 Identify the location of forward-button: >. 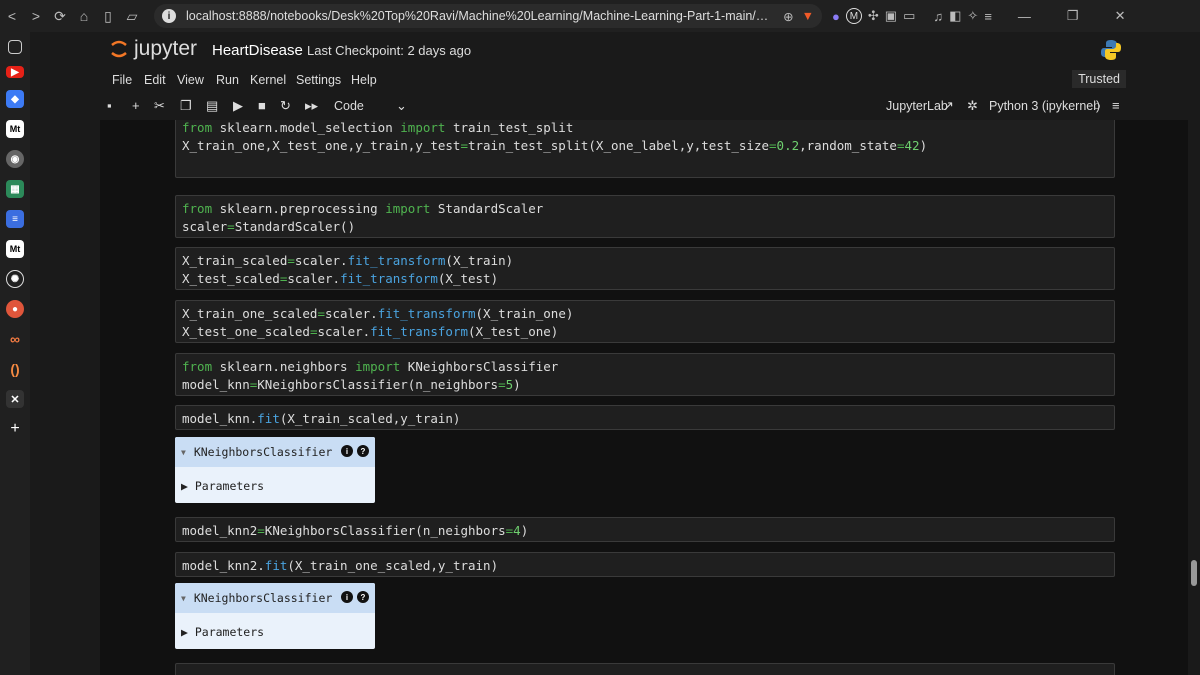
(36, 16).